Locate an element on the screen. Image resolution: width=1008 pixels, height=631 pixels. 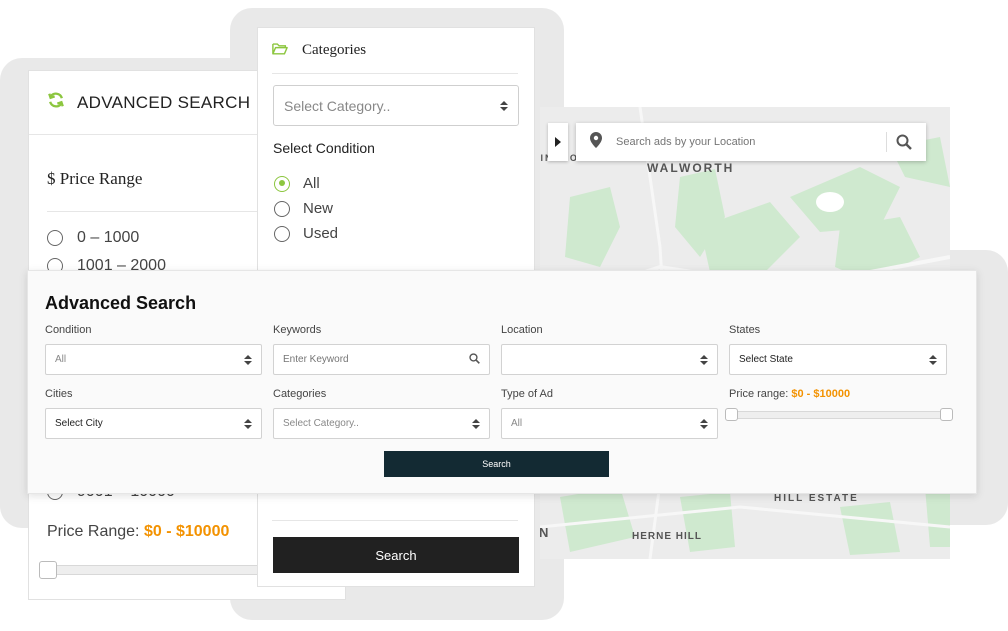
categories-label: Categories is located at coordinates (300, 394).